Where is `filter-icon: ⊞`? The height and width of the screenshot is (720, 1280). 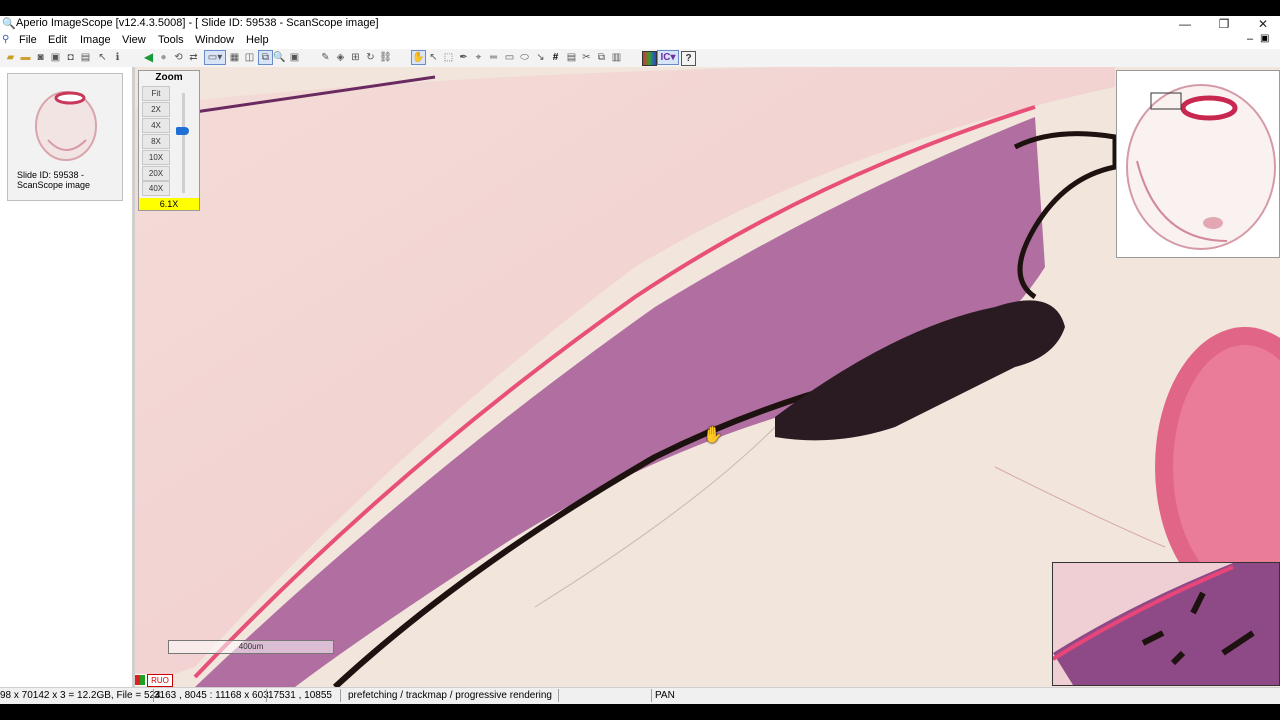
filter-icon: ⊞ is located at coordinates (355, 57).